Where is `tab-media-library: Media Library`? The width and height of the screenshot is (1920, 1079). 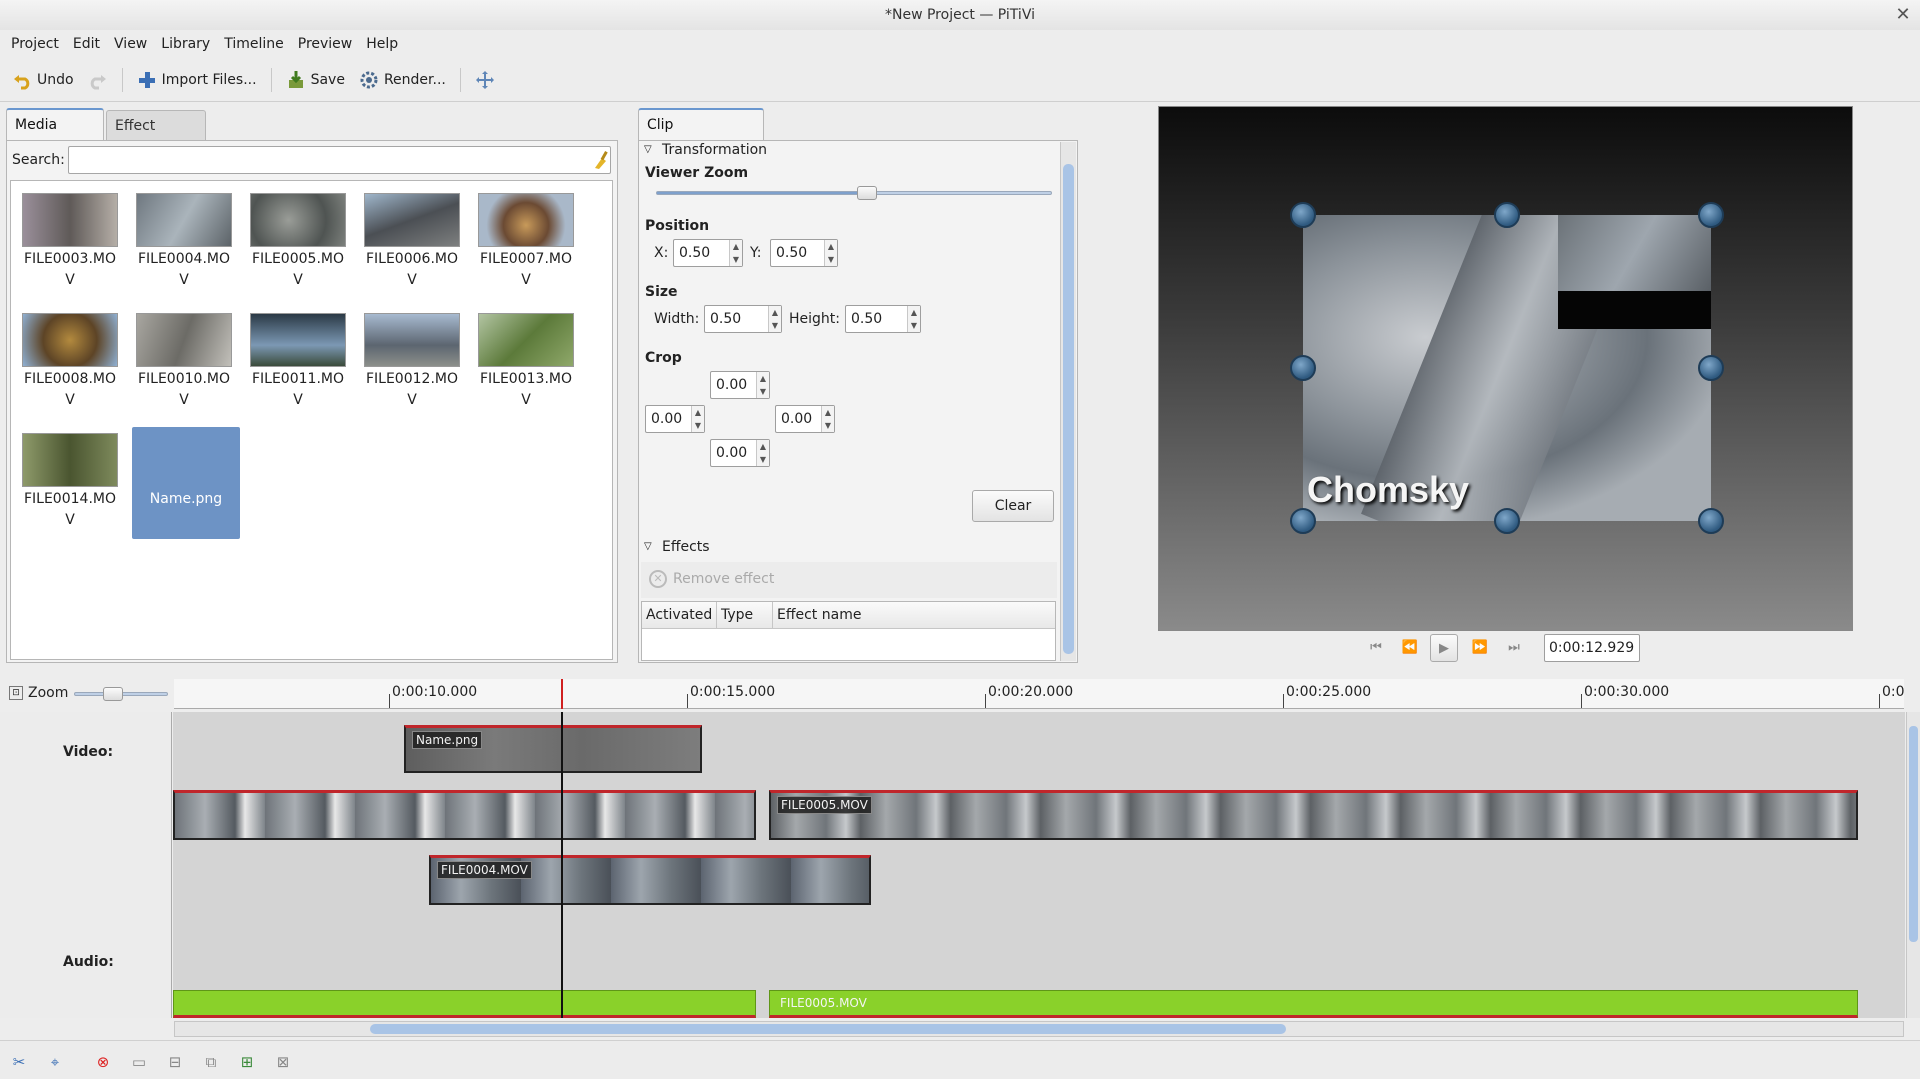
tab-media-library: Media Library is located at coordinates (55, 135).